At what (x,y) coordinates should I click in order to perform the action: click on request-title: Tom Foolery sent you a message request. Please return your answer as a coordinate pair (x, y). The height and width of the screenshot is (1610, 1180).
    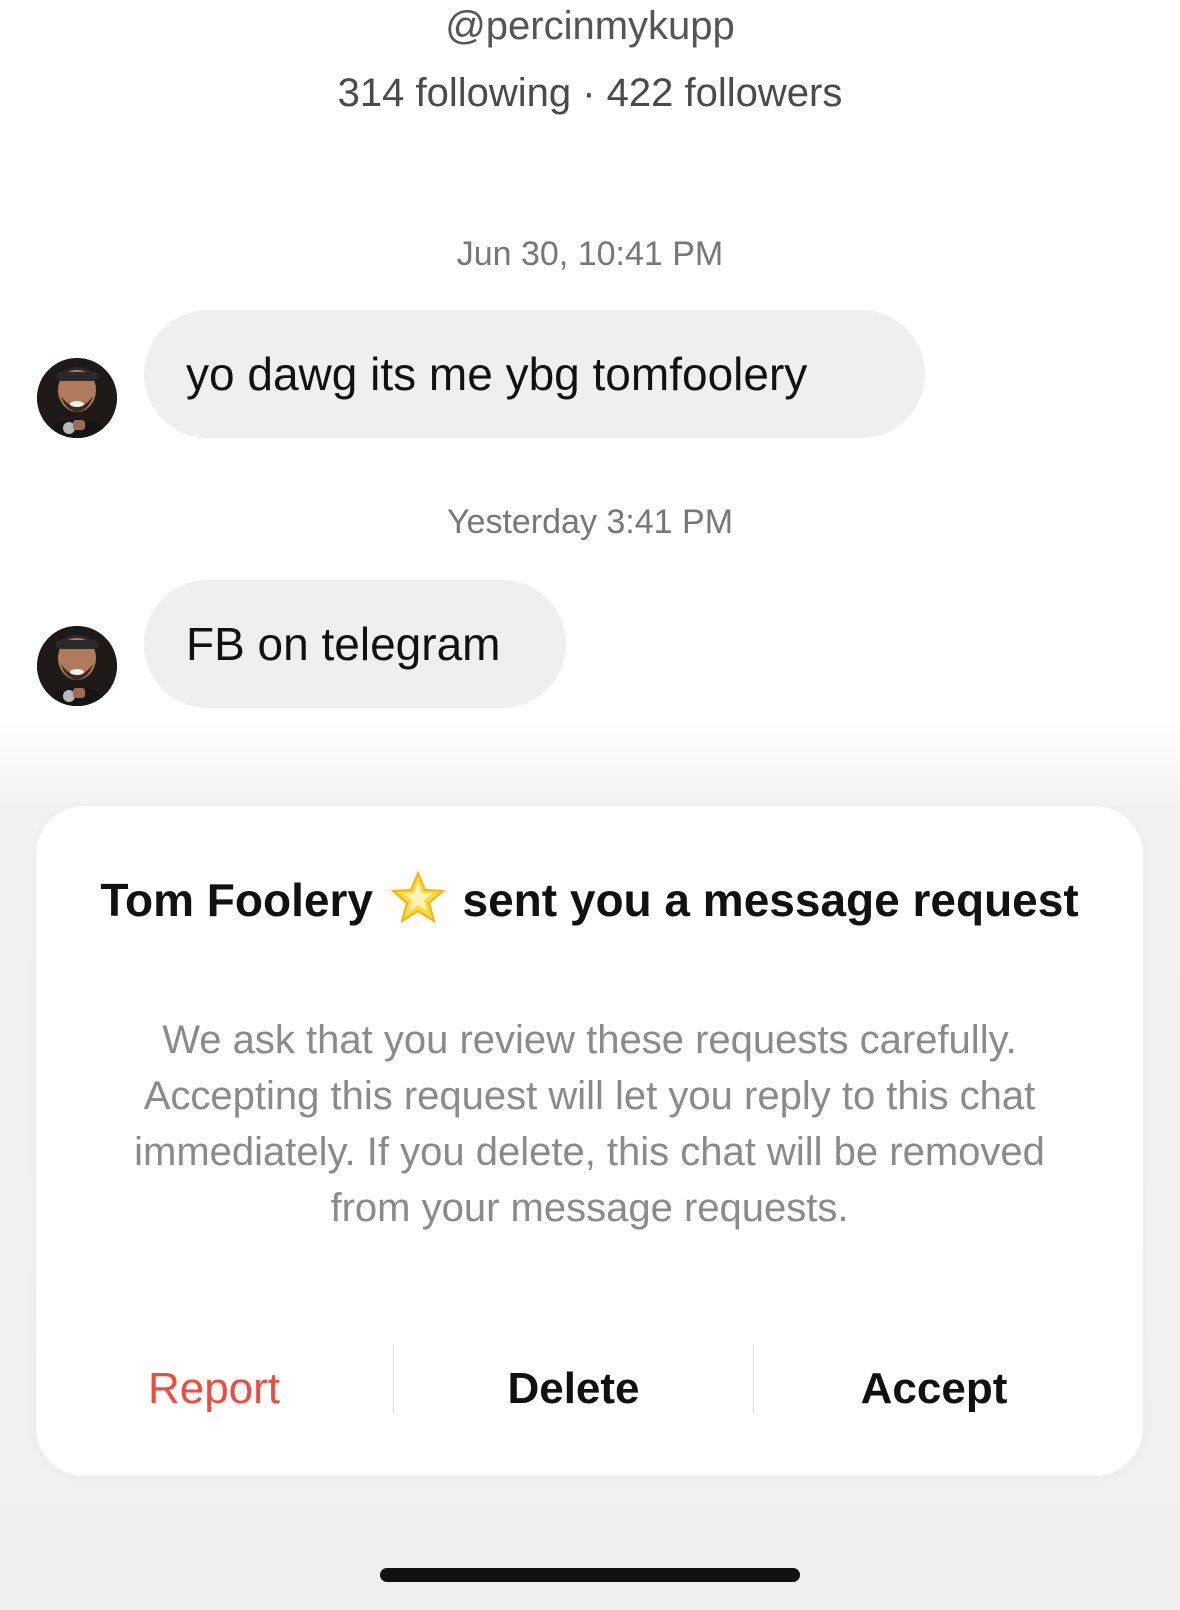
    Looking at the image, I should click on (589, 905).